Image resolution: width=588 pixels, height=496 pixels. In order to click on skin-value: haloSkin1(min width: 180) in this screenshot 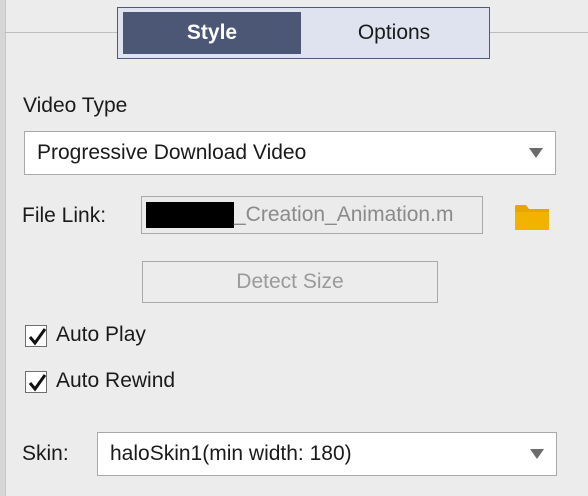, I will do `click(231, 453)`.